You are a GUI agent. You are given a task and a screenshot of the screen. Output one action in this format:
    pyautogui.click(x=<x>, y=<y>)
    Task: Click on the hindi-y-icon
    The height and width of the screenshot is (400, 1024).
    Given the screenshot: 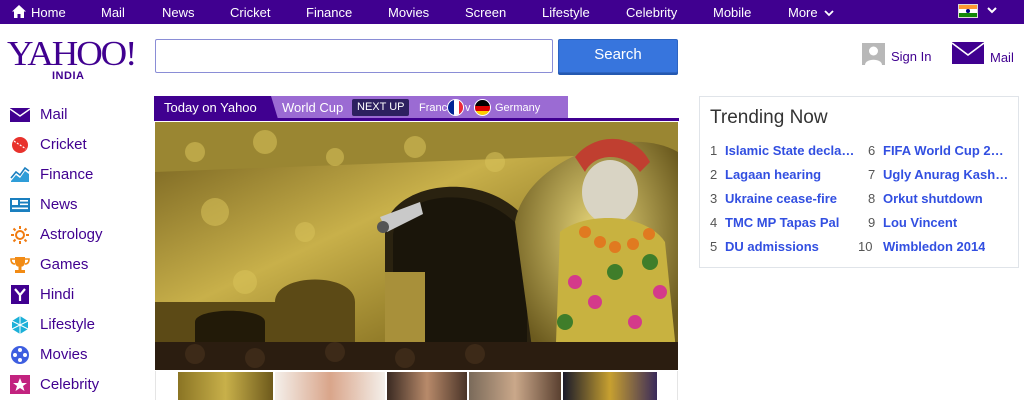 What is the action you would take?
    pyautogui.click(x=20, y=294)
    